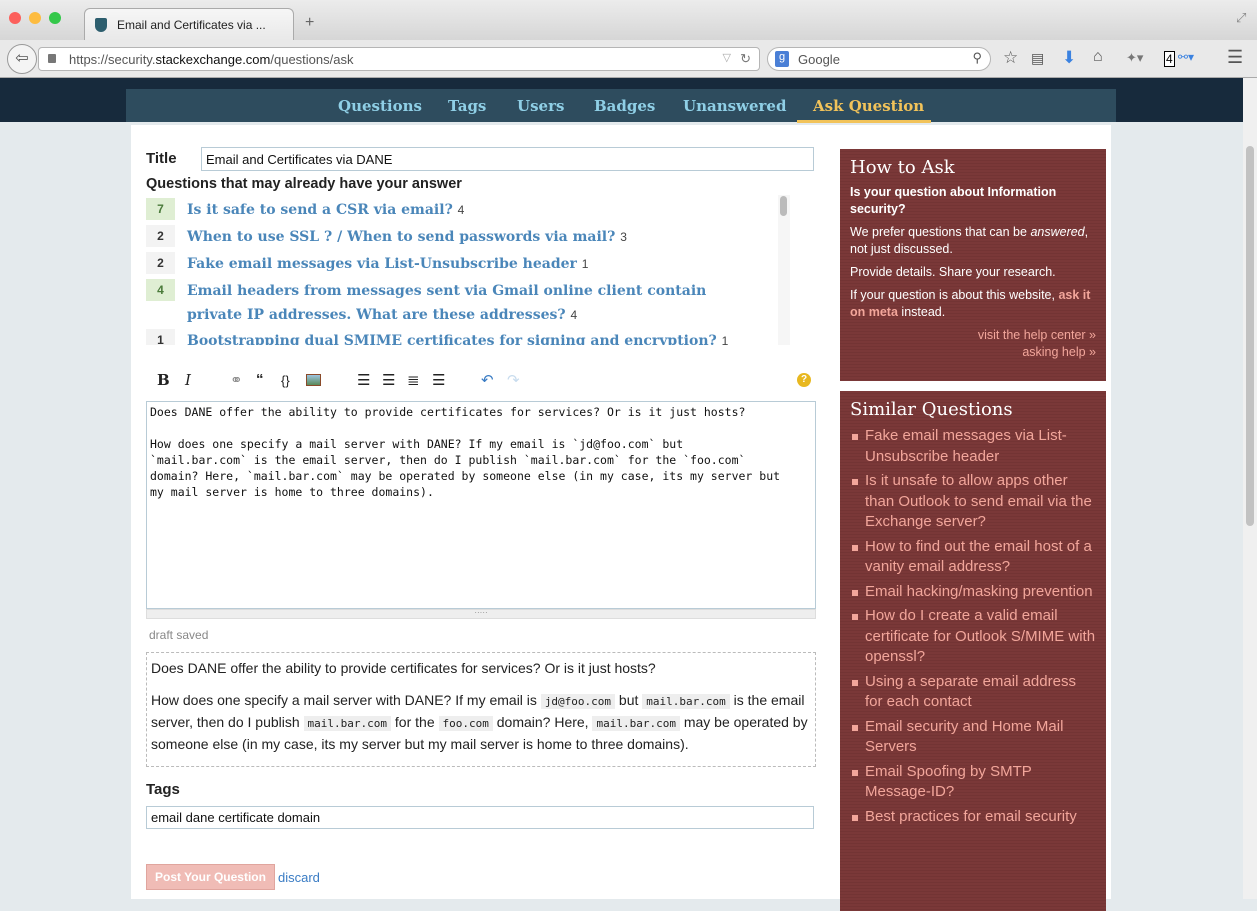 This screenshot has width=1257, height=911. What do you see at coordinates (623, 237) in the screenshot?
I see `answer-count: 3` at bounding box center [623, 237].